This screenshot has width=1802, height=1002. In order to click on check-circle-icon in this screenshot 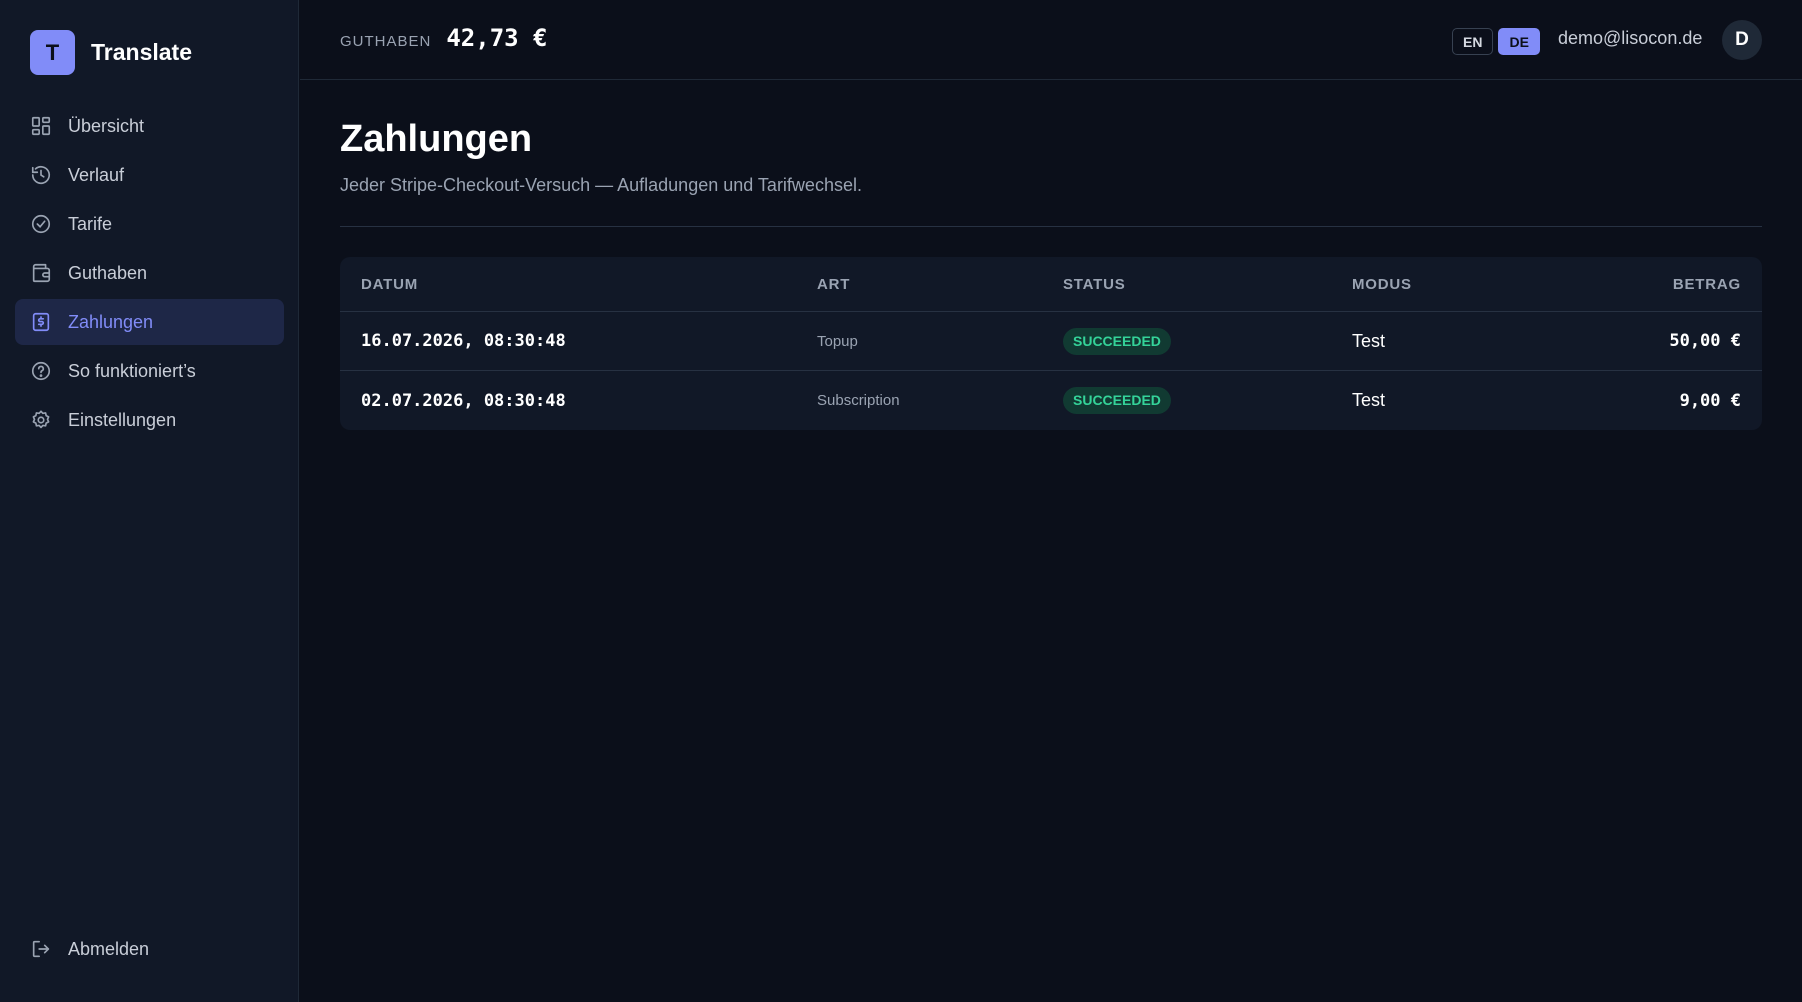, I will do `click(41, 224)`.